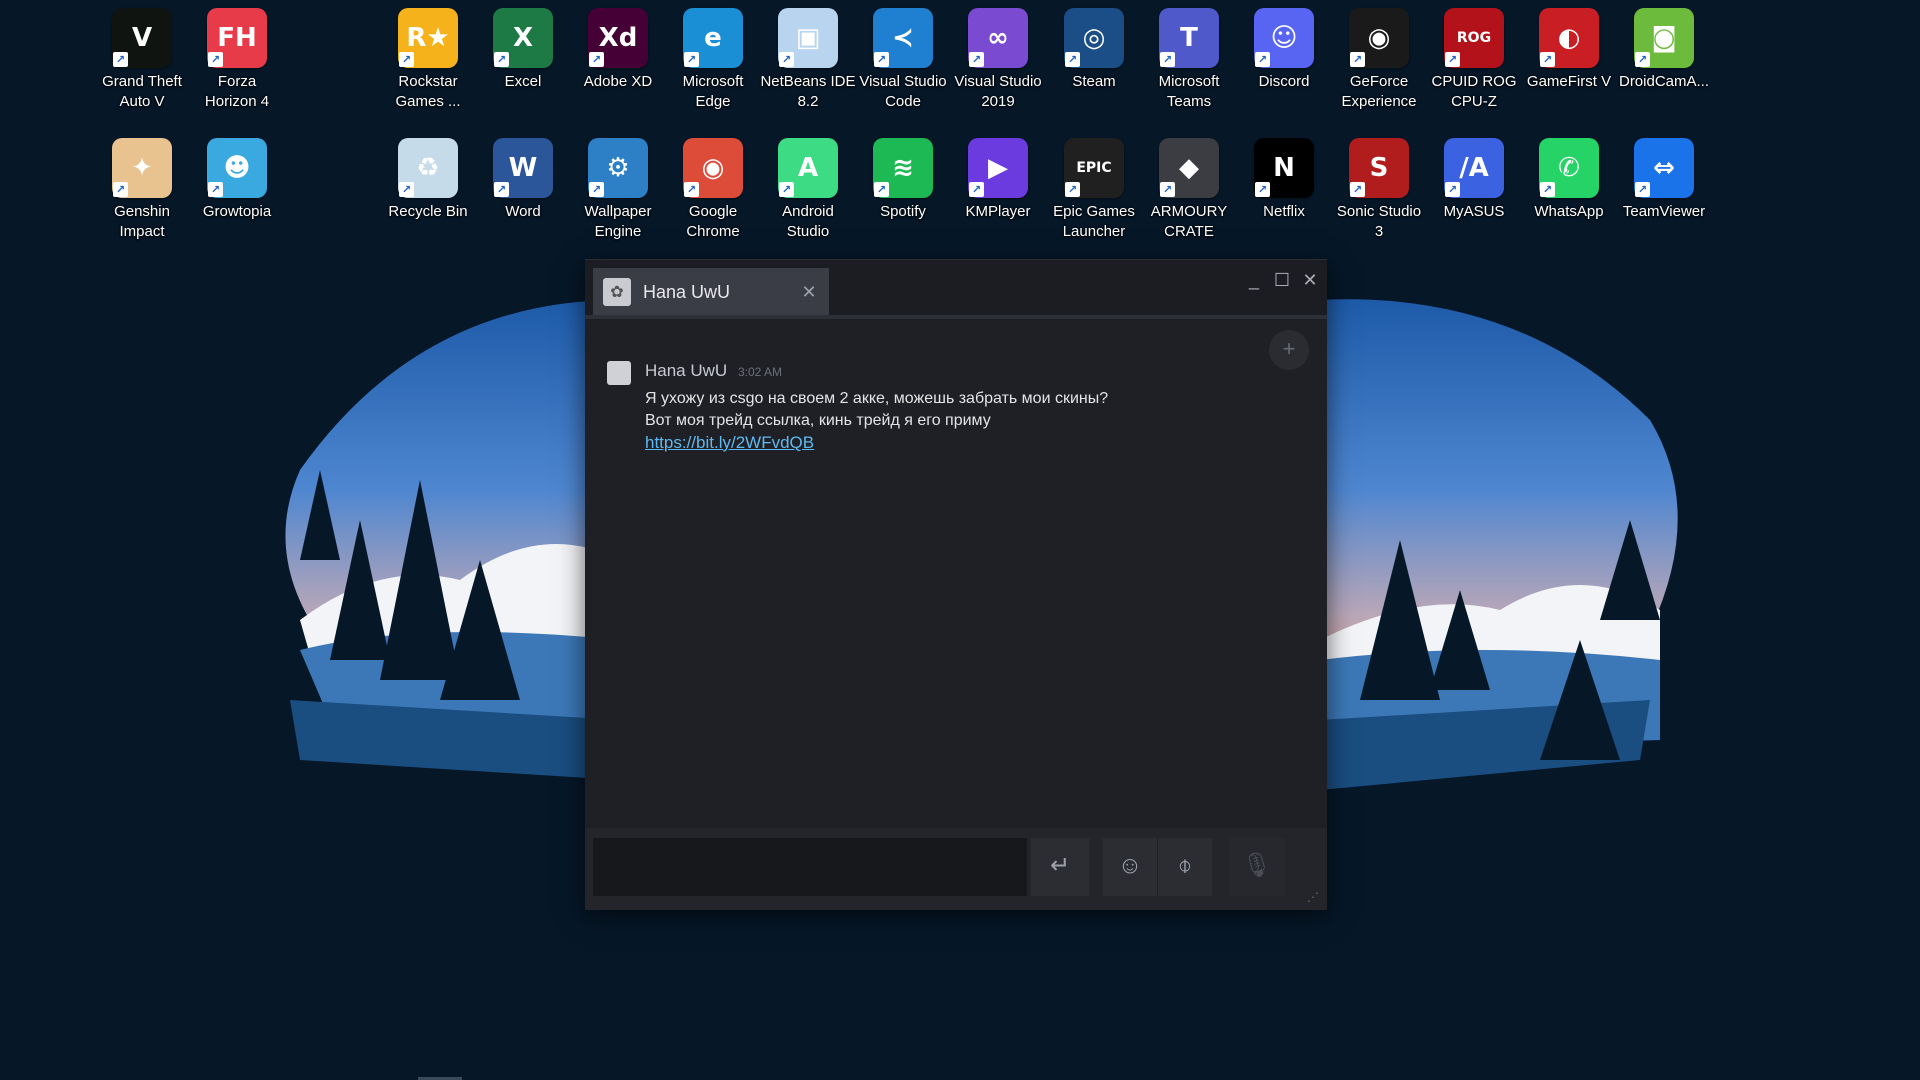  Describe the element at coordinates (1284, 211) in the screenshot. I see `desktop-shortcut-label: Netflix` at that location.